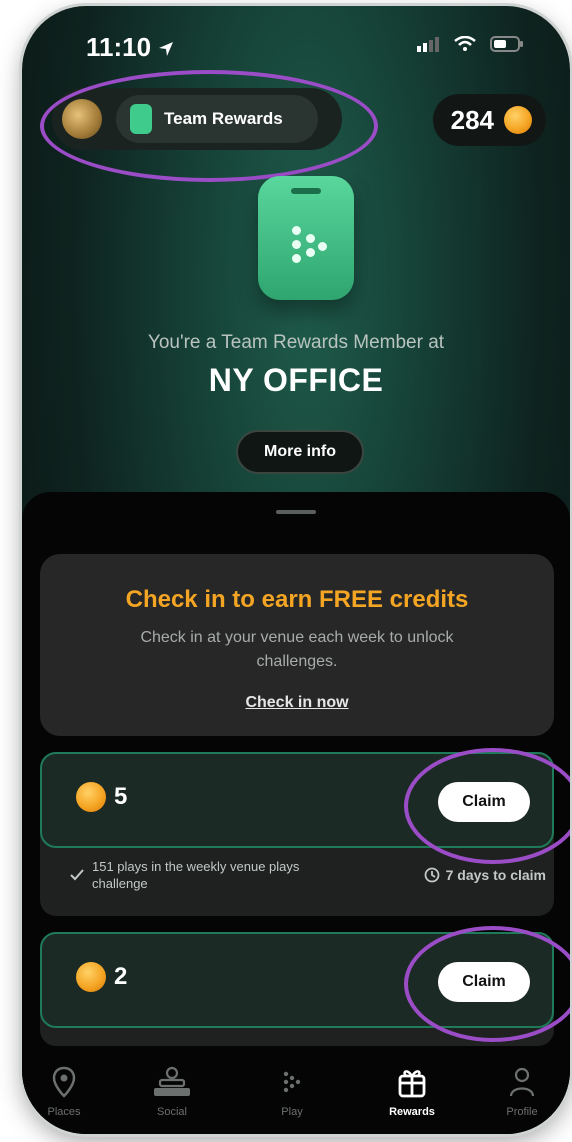 This screenshot has height=1142, width=572. What do you see at coordinates (495, 875) in the screenshot?
I see `deadline-text: 7 days to claim` at bounding box center [495, 875].